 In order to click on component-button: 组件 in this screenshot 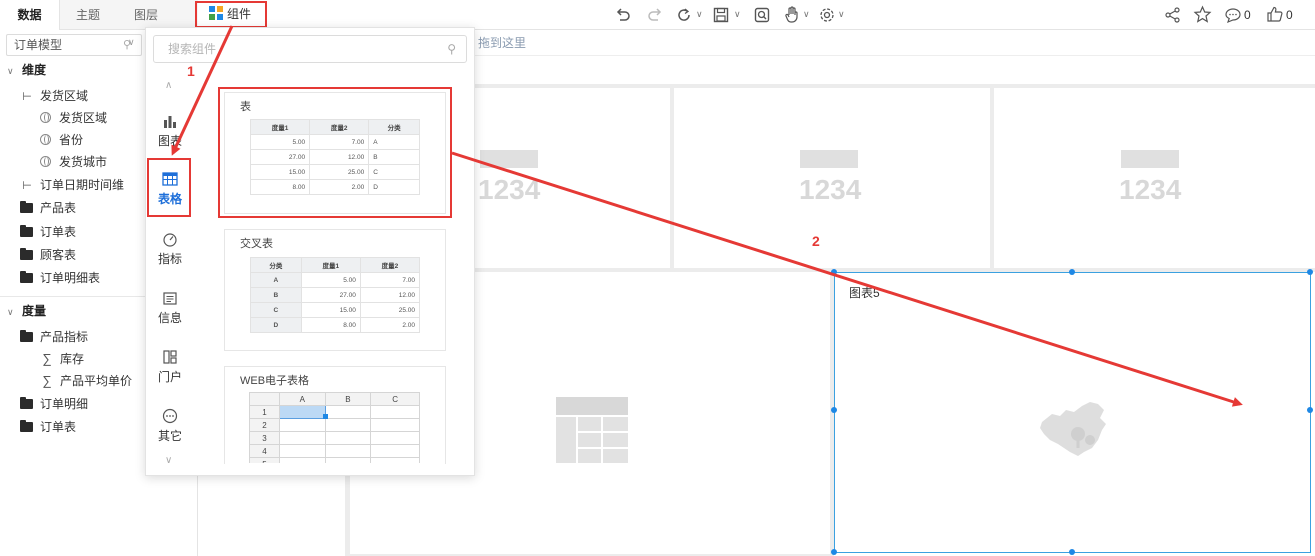, I will do `click(231, 14)`.